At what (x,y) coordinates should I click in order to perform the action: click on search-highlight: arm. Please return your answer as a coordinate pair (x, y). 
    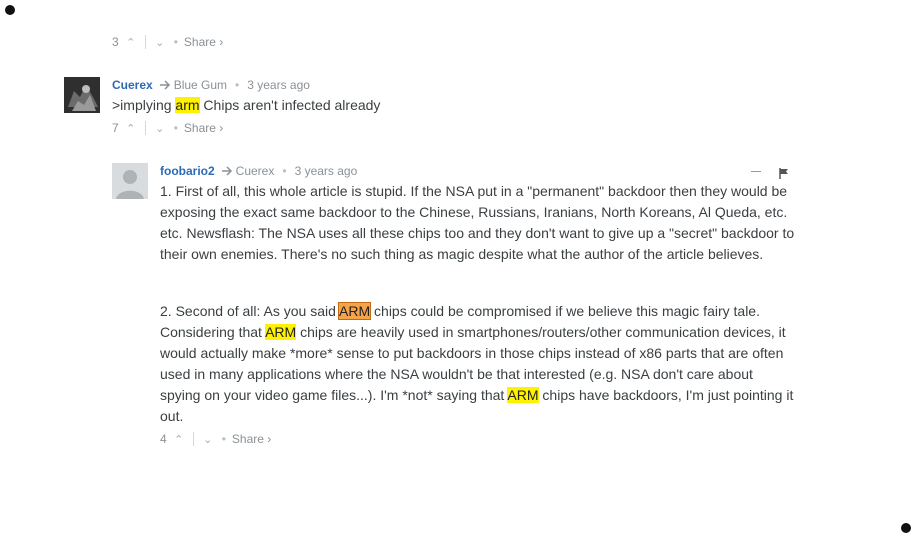
    Looking at the image, I should click on (187, 105).